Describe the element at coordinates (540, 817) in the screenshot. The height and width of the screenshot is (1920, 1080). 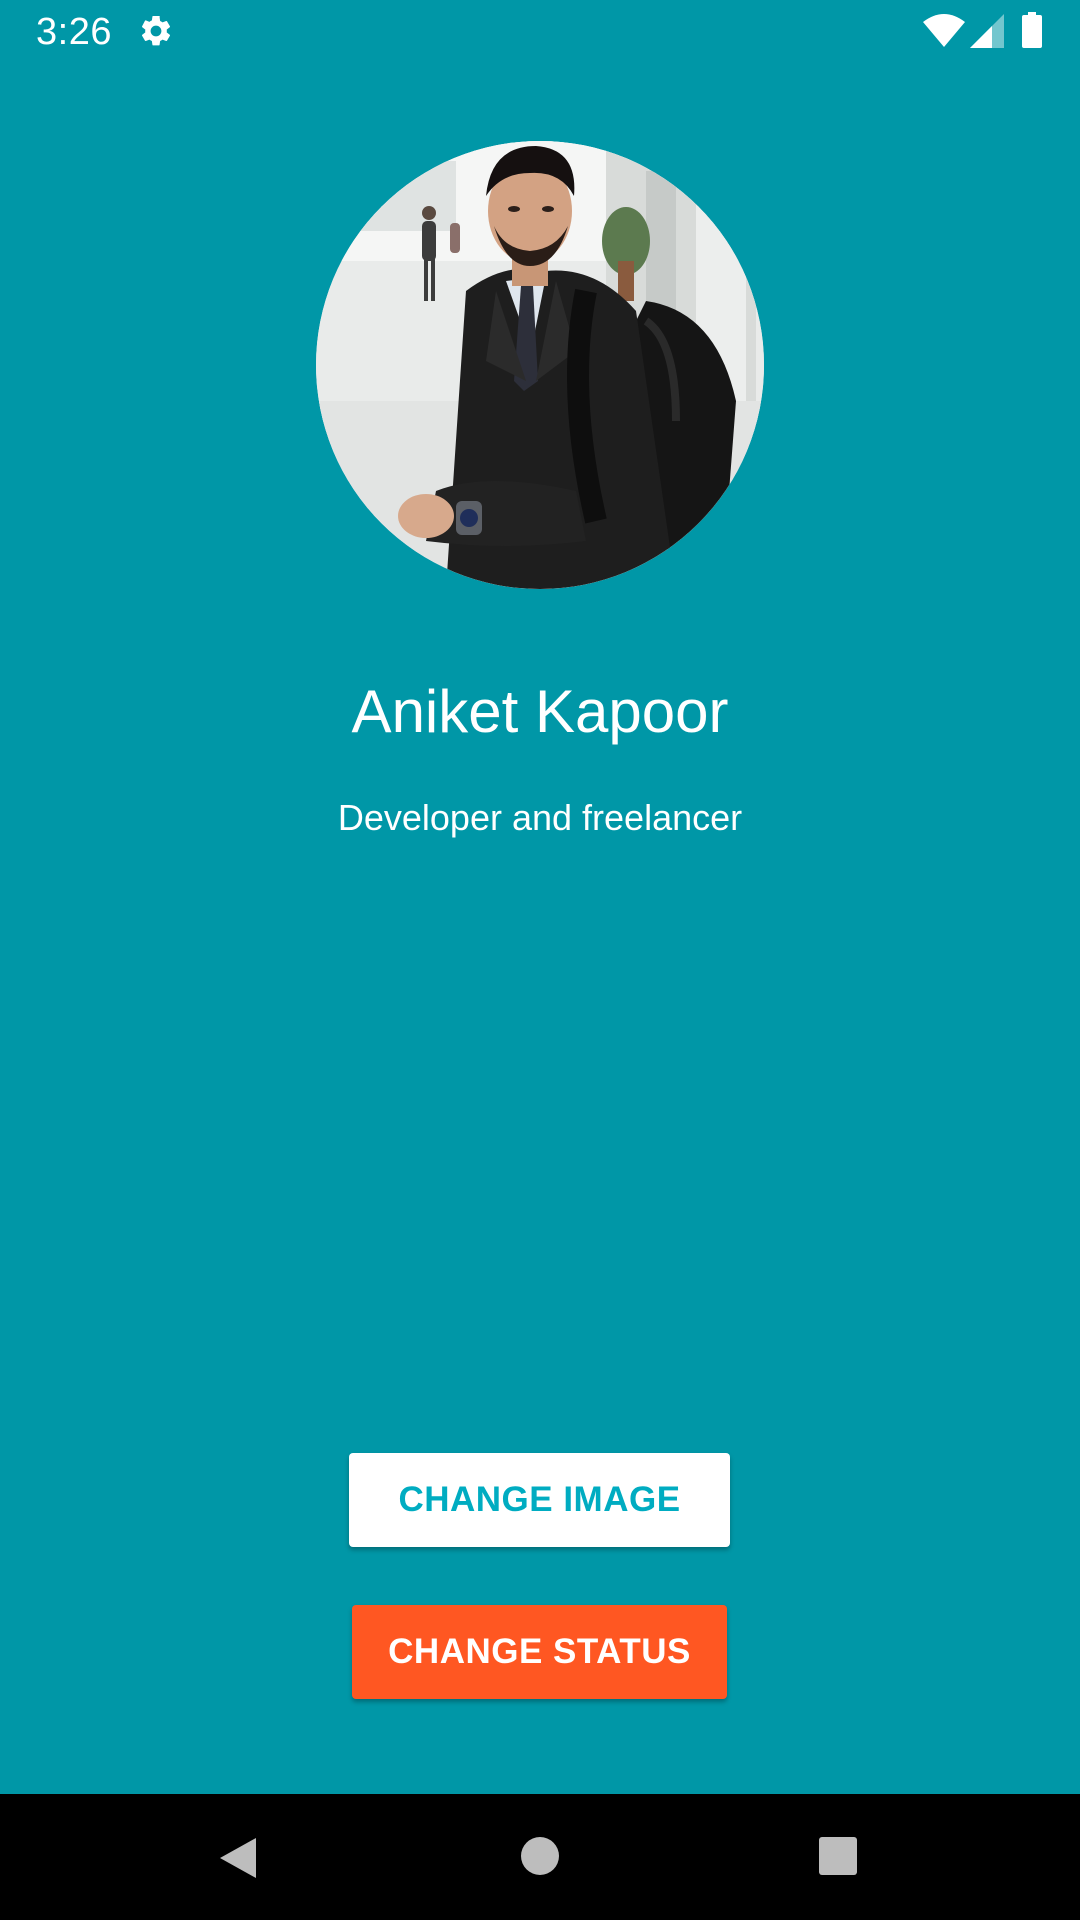
I see `profile-status-text: Developer and freelancer` at that location.